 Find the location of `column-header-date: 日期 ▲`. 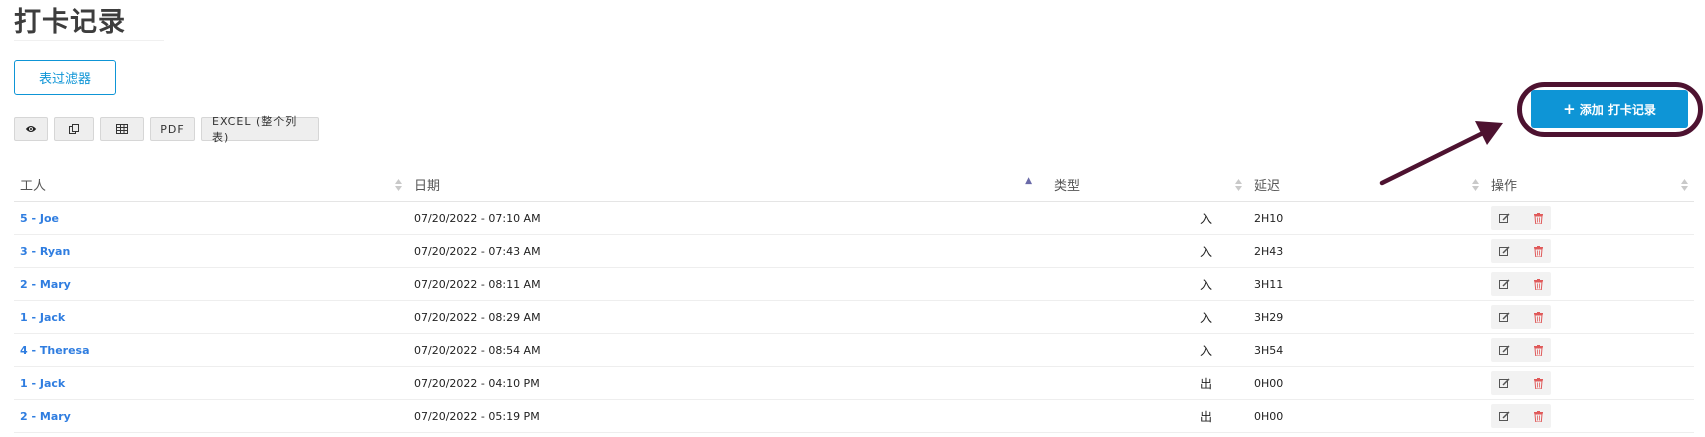

column-header-date: 日期 ▲ is located at coordinates (728, 184).